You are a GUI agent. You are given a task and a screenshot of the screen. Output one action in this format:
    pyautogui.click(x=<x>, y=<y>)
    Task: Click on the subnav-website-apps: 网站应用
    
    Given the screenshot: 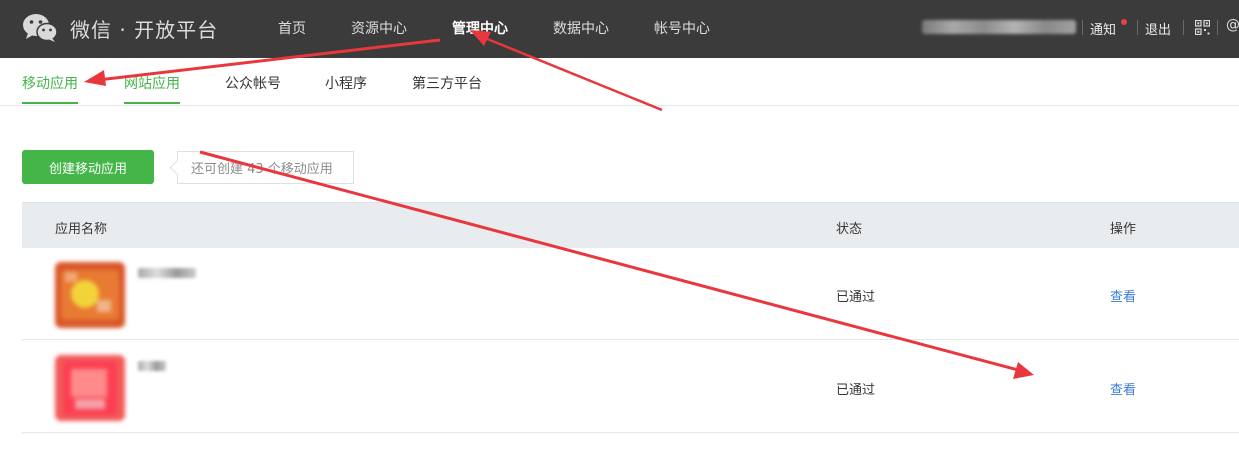 What is the action you would take?
    pyautogui.click(x=152, y=83)
    